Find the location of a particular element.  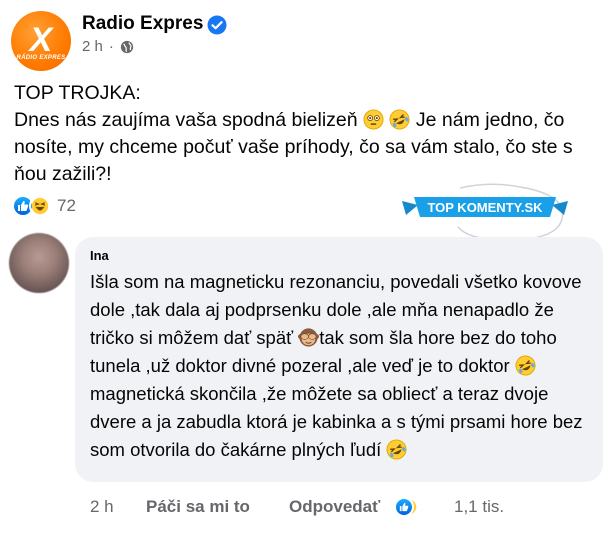

like-reaction-icon is located at coordinates (404, 507).